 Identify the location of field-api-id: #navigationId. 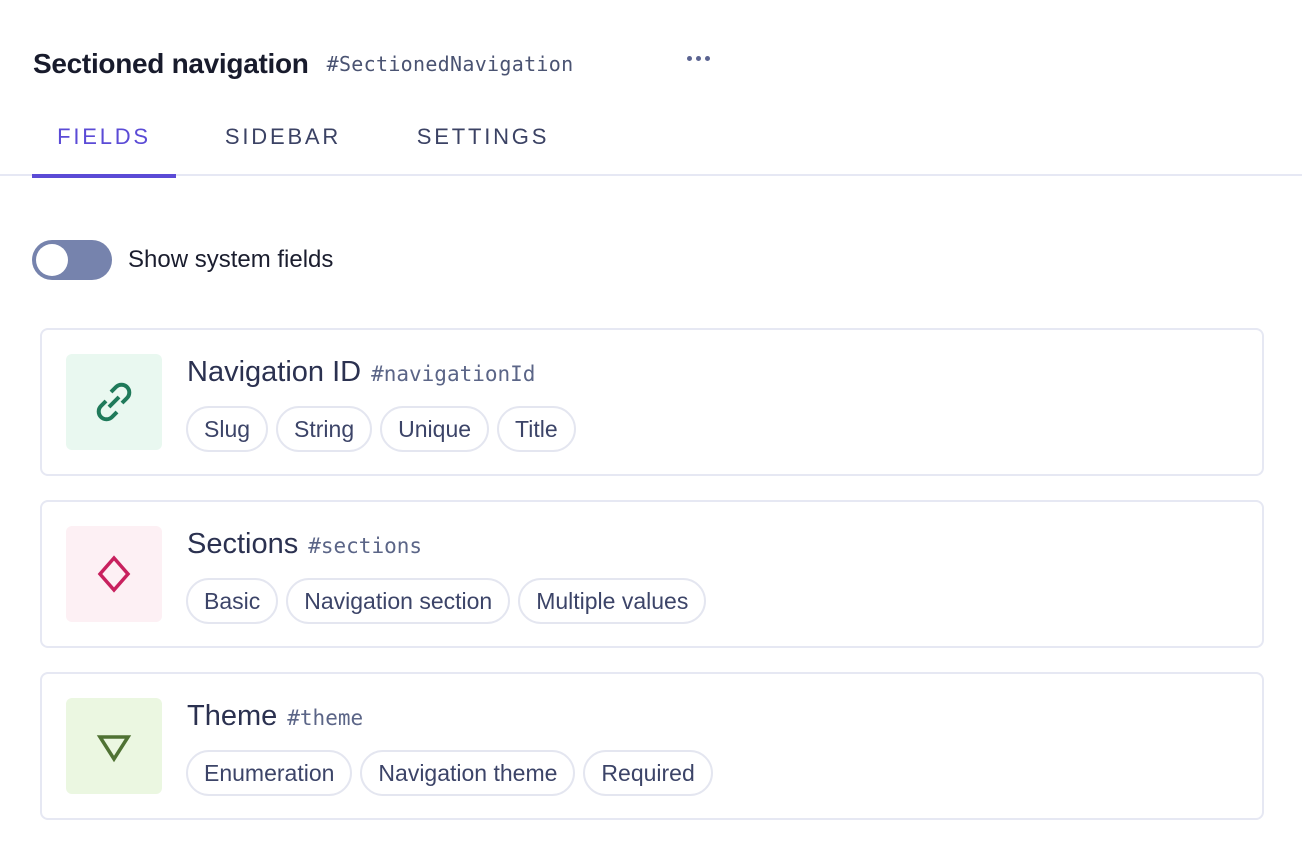
(453, 374).